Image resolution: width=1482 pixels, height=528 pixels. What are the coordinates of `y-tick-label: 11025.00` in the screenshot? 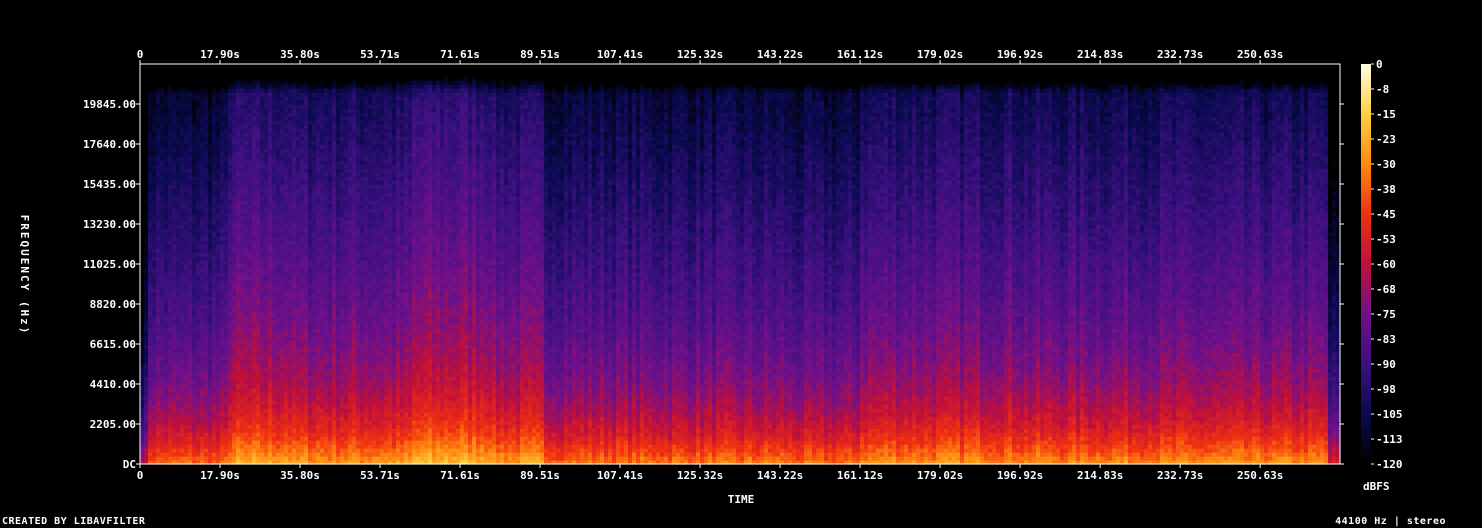 It's located at (109, 264).